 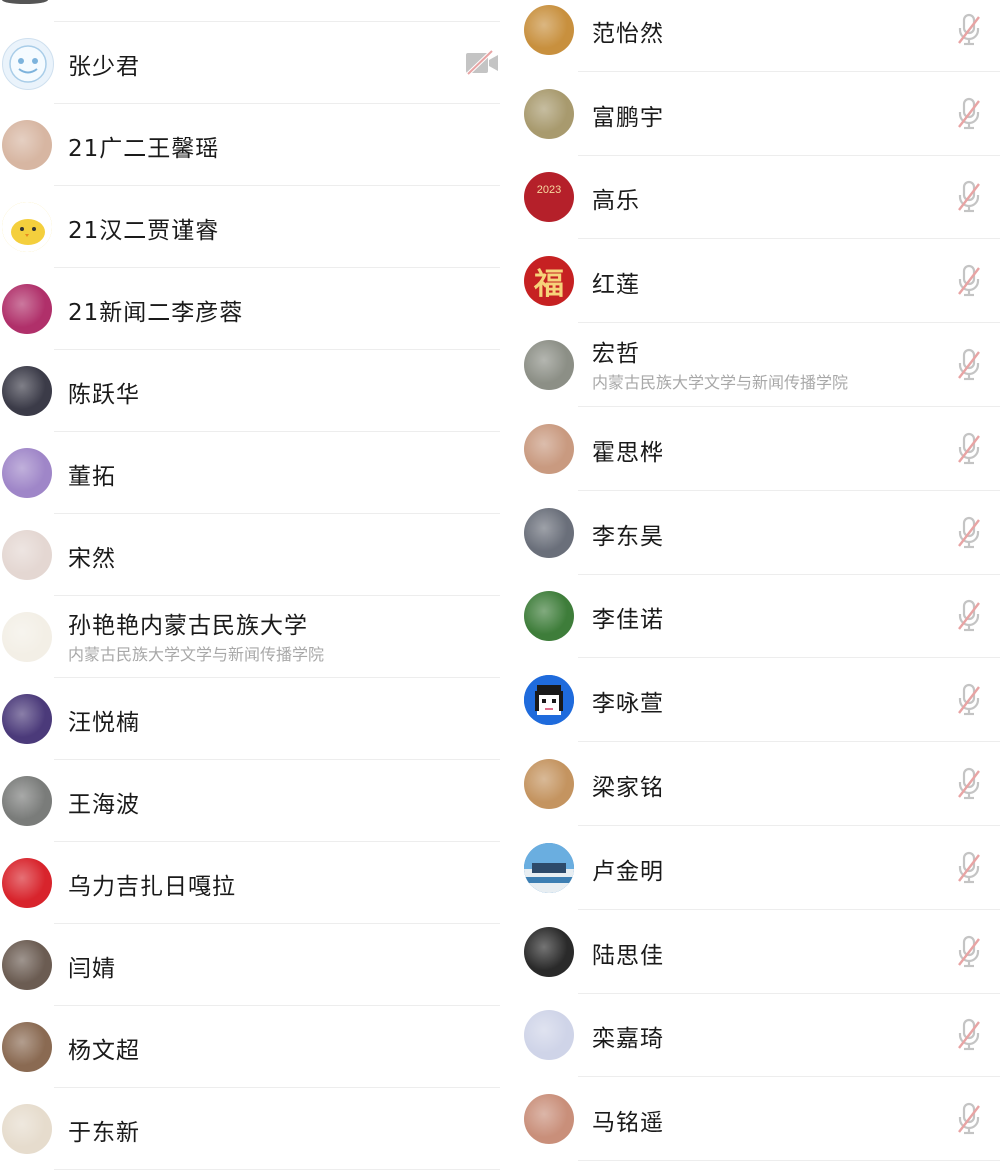 I want to click on participant-name: 马铭遥, so click(x=628, y=1123).